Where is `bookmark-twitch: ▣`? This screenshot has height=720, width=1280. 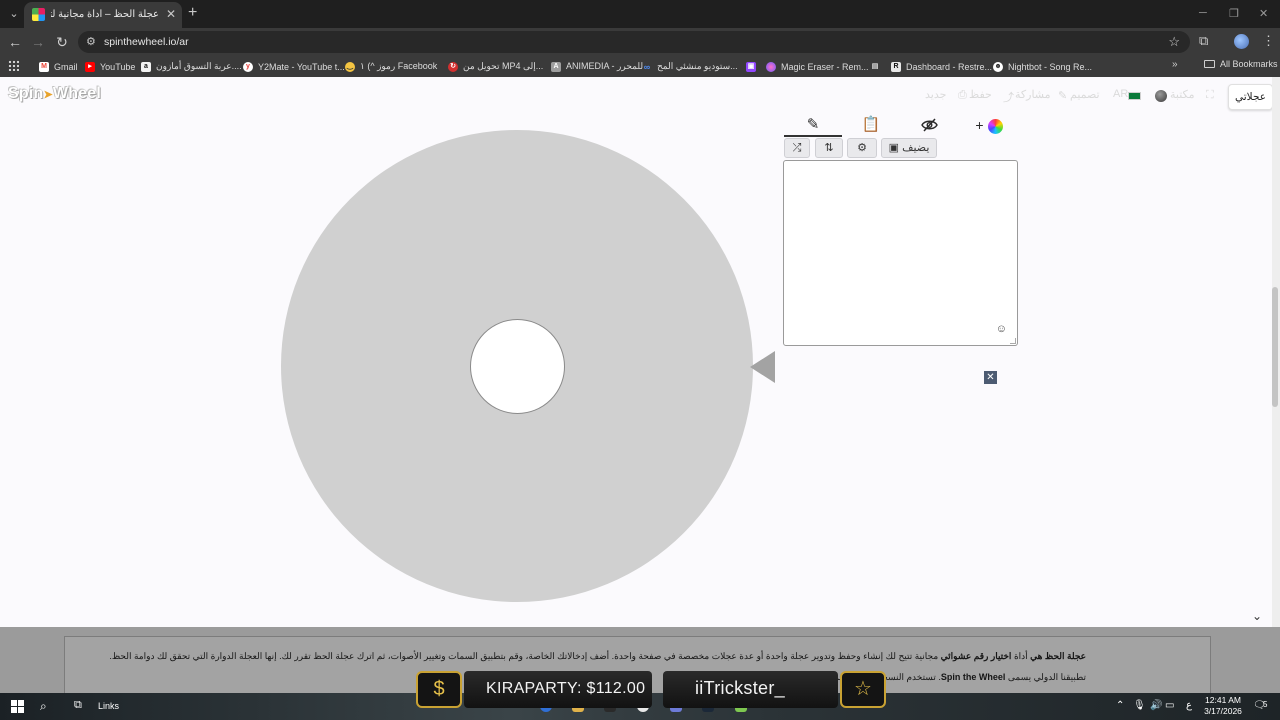 bookmark-twitch: ▣ is located at coordinates (751, 66).